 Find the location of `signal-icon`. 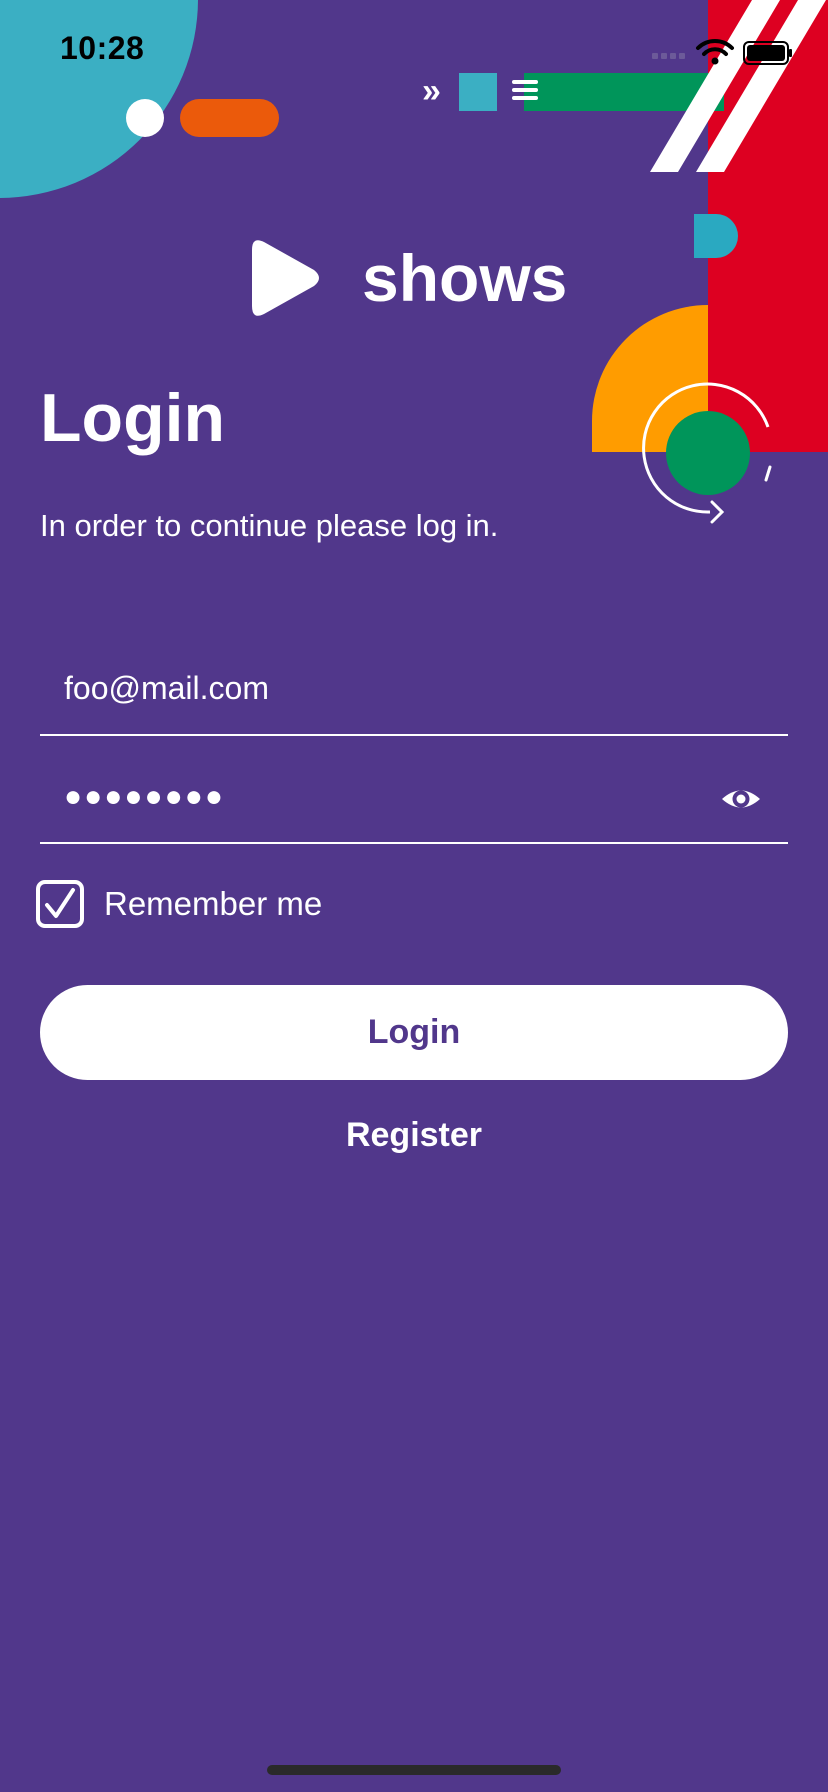

signal-icon is located at coordinates (668, 56).